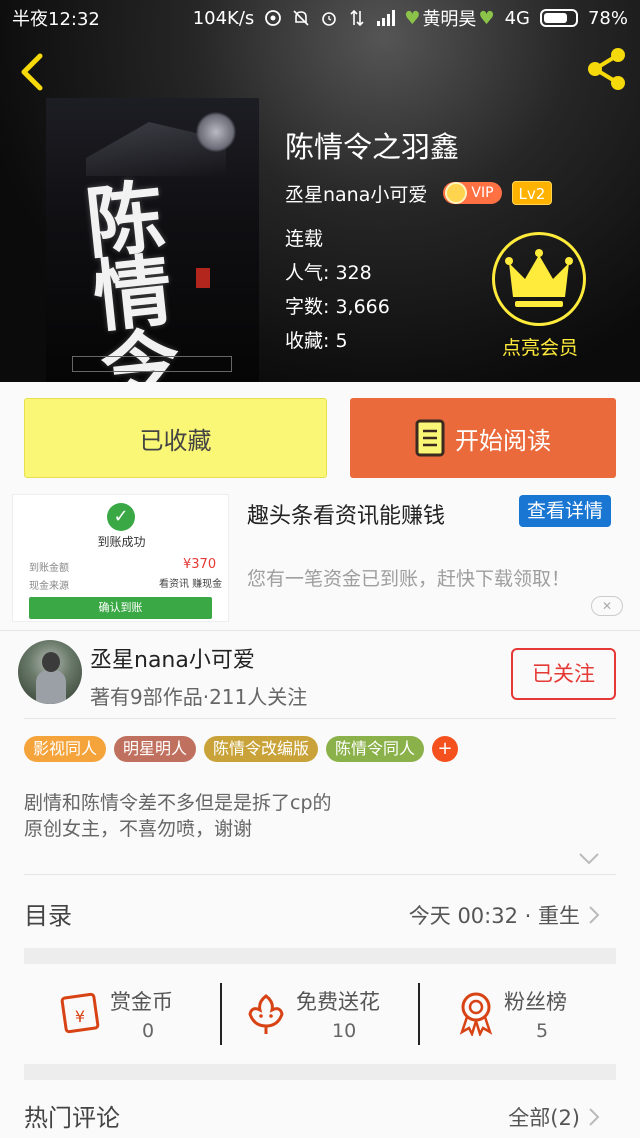  I want to click on book-icon, so click(430, 438).